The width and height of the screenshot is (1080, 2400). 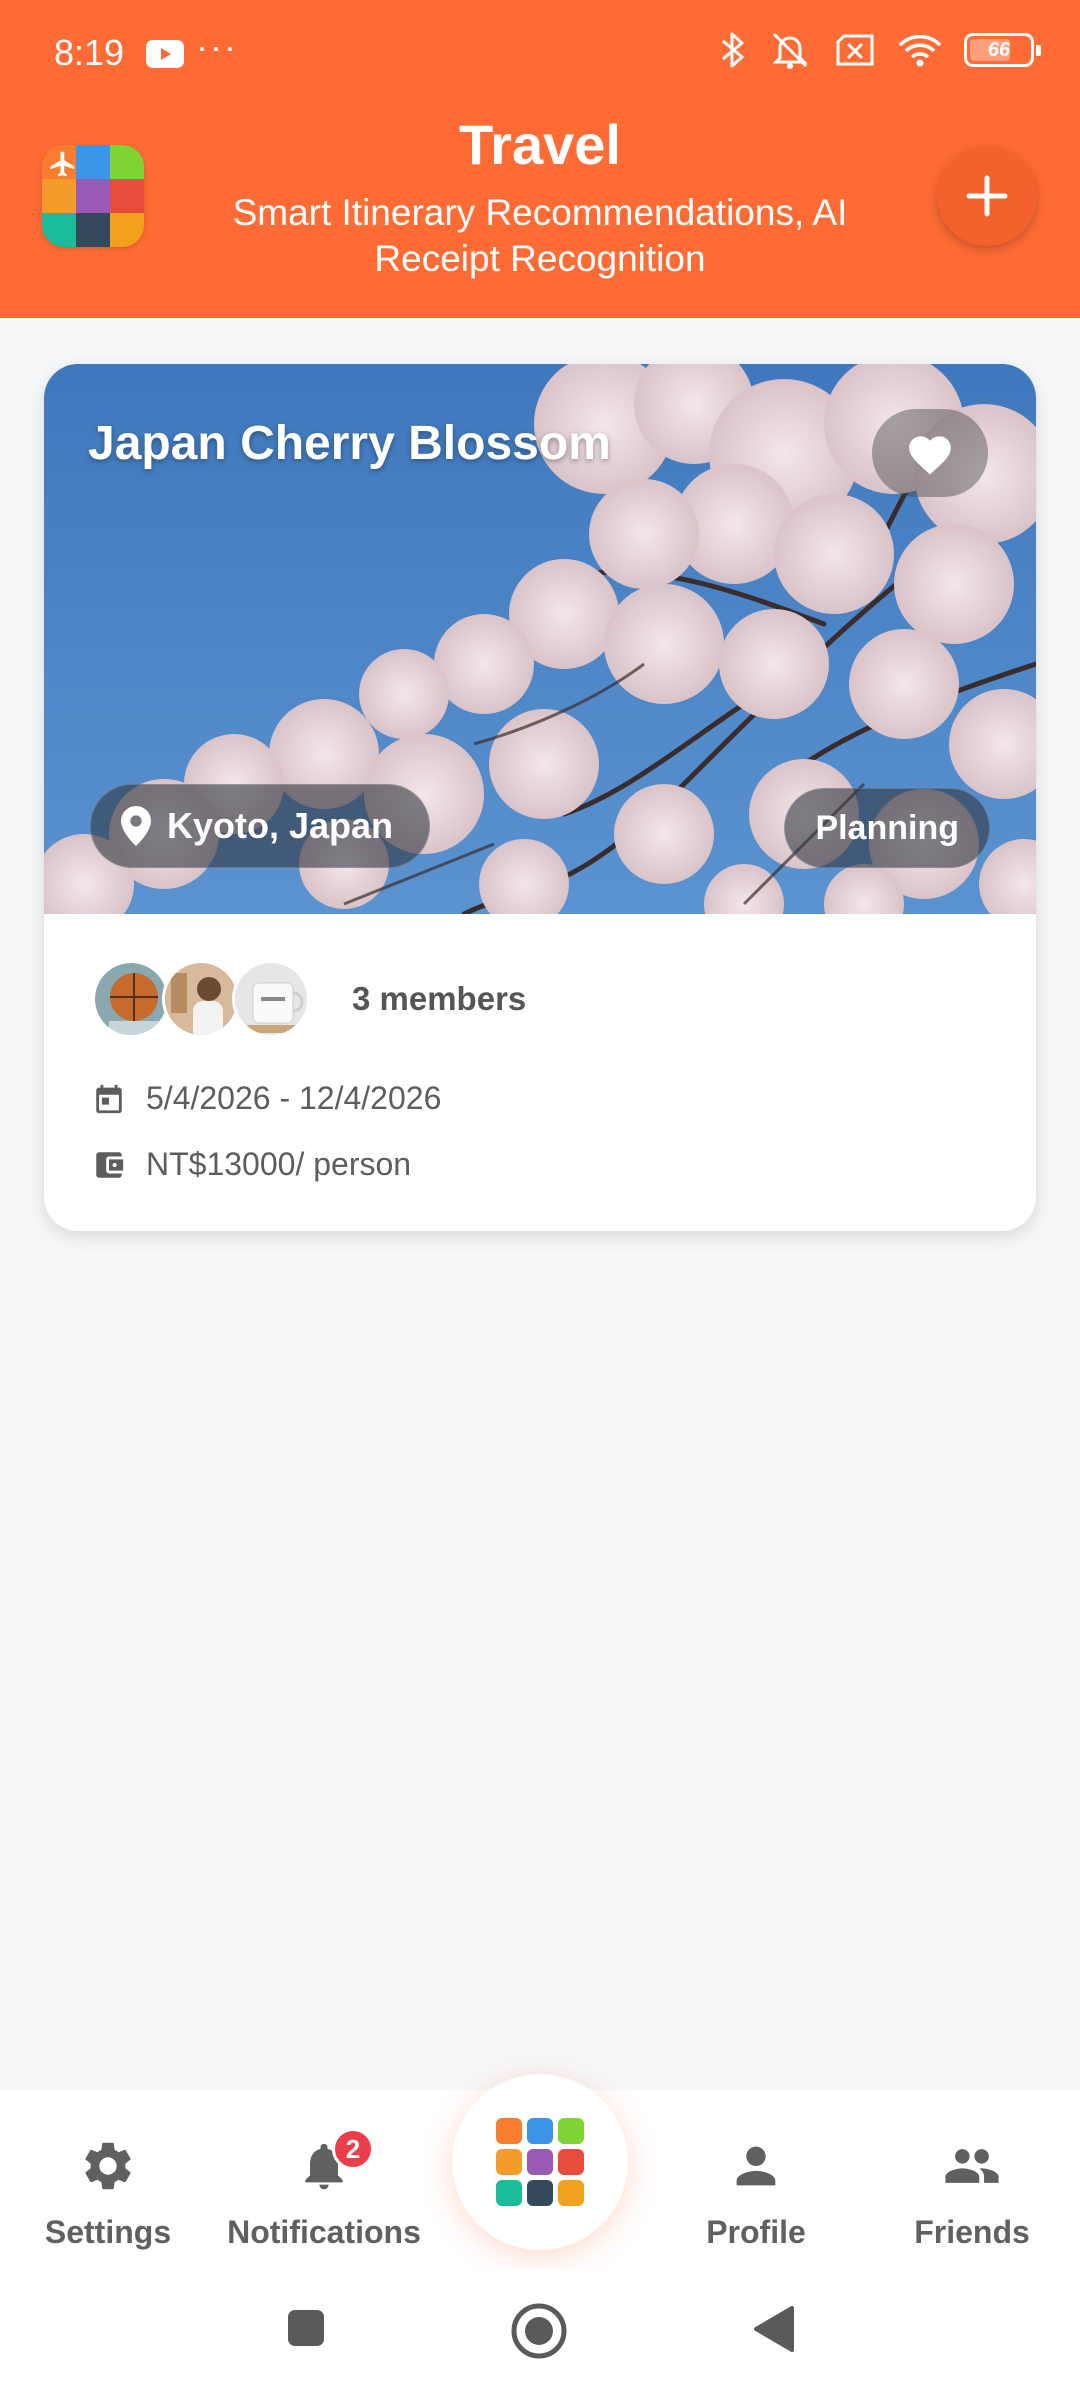 What do you see at coordinates (539, 2331) in the screenshot?
I see `home-button` at bounding box center [539, 2331].